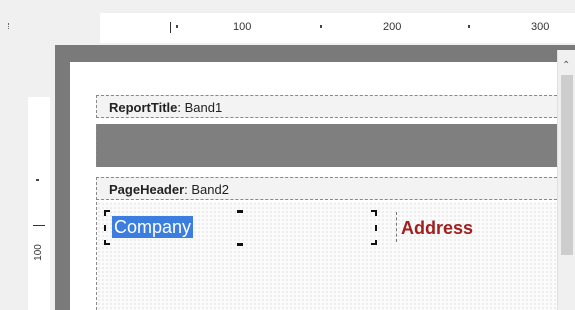 The image size is (575, 310). What do you see at coordinates (105, 213) in the screenshot?
I see `selection-handle-tl-v` at bounding box center [105, 213].